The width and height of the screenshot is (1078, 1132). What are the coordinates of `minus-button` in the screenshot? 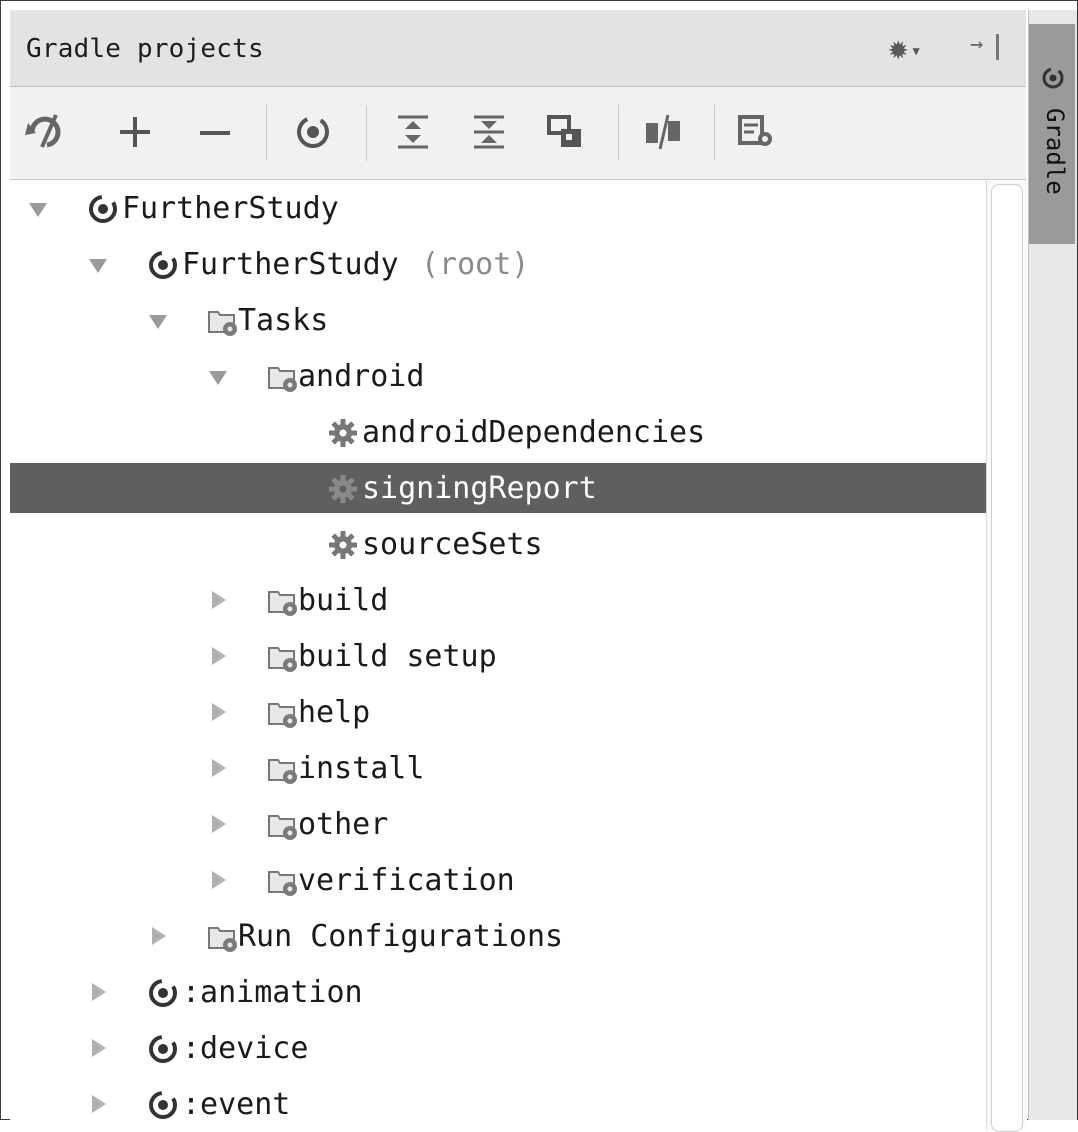 It's located at (215, 132).